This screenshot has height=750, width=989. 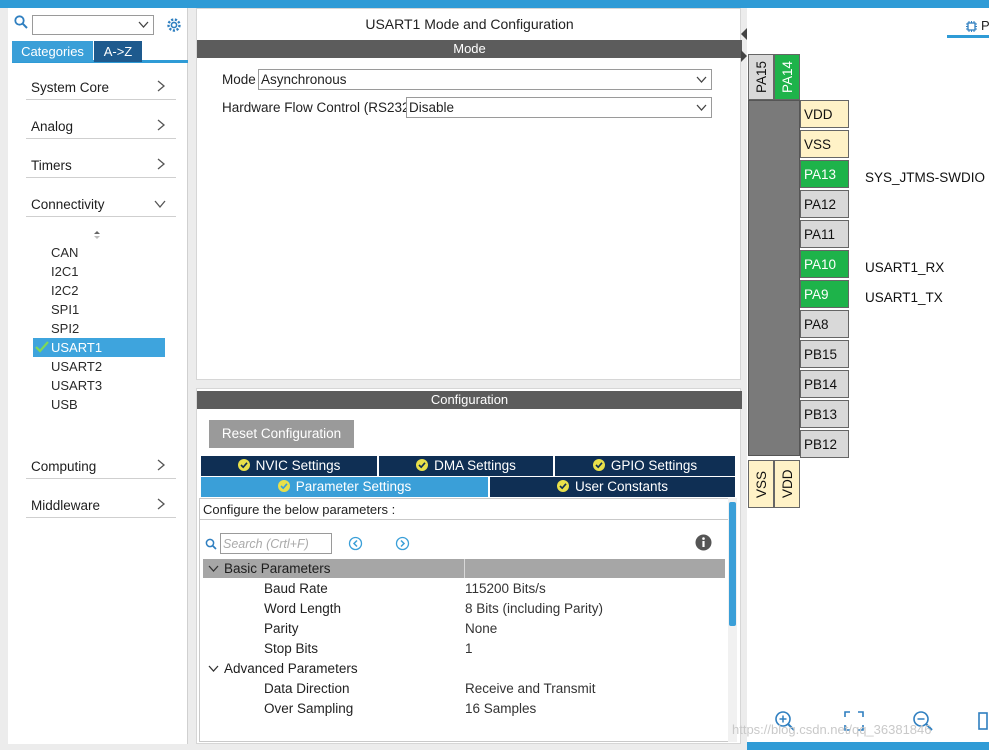 What do you see at coordinates (971, 26) in the screenshot?
I see `chip-icon` at bounding box center [971, 26].